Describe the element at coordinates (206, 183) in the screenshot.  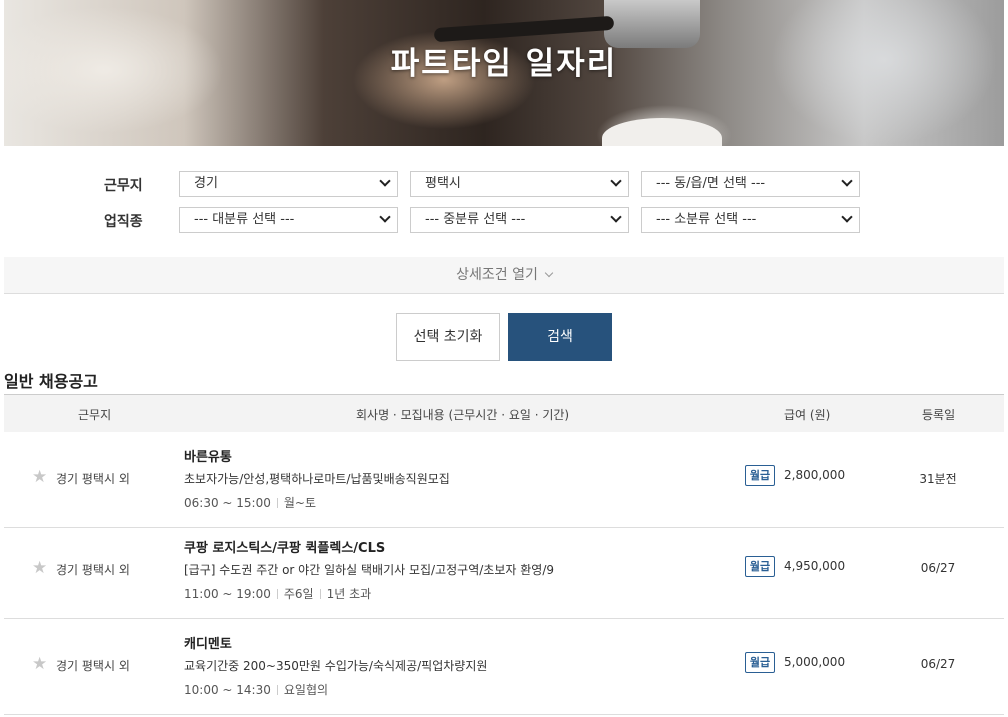
I see `province-select-value: 경기` at that location.